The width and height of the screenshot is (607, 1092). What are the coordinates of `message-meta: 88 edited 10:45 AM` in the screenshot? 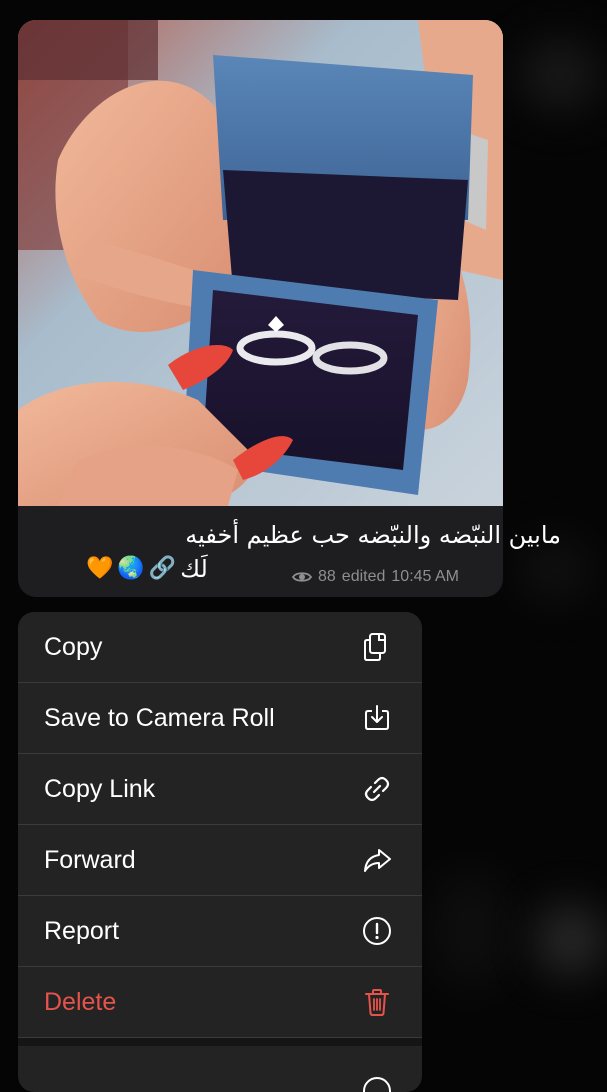 It's located at (375, 577).